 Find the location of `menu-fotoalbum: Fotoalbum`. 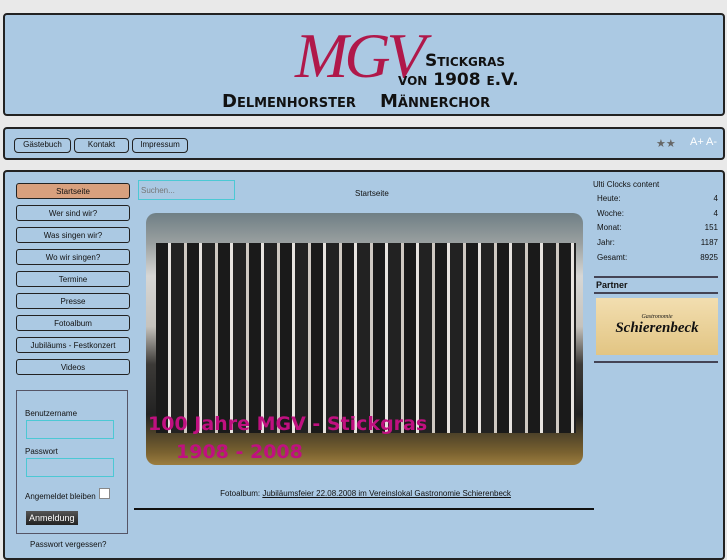

menu-fotoalbum: Fotoalbum is located at coordinates (73, 323).